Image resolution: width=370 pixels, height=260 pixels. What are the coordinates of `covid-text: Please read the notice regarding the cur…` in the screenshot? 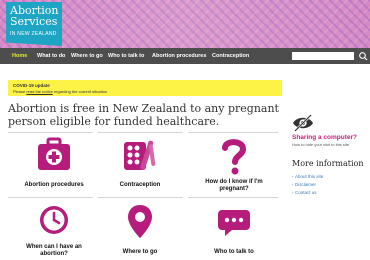 It's located at (60, 91).